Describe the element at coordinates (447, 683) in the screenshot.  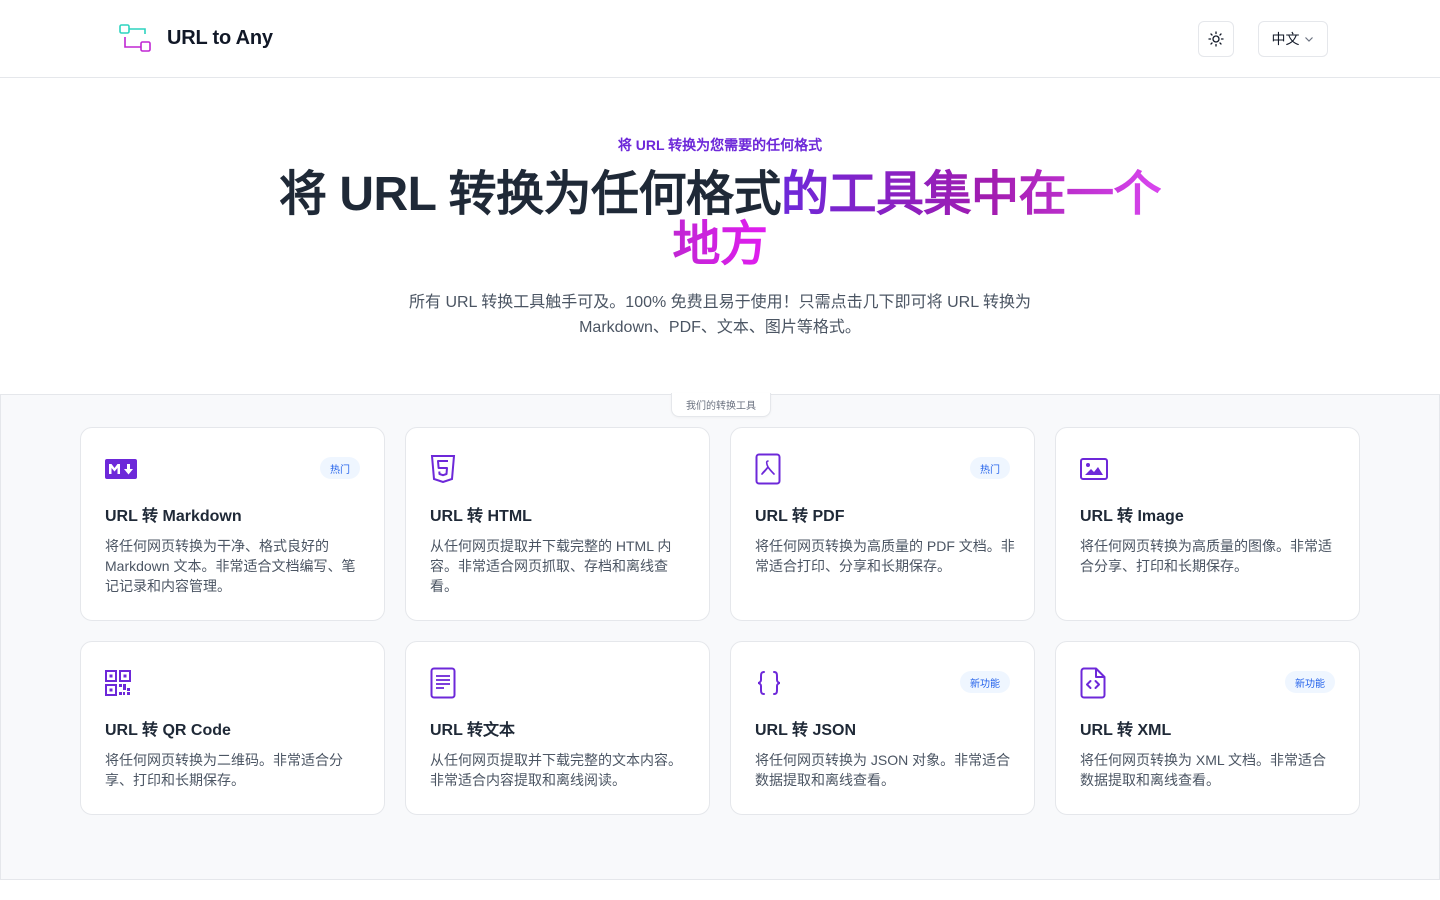
I see `text-document-icon` at that location.